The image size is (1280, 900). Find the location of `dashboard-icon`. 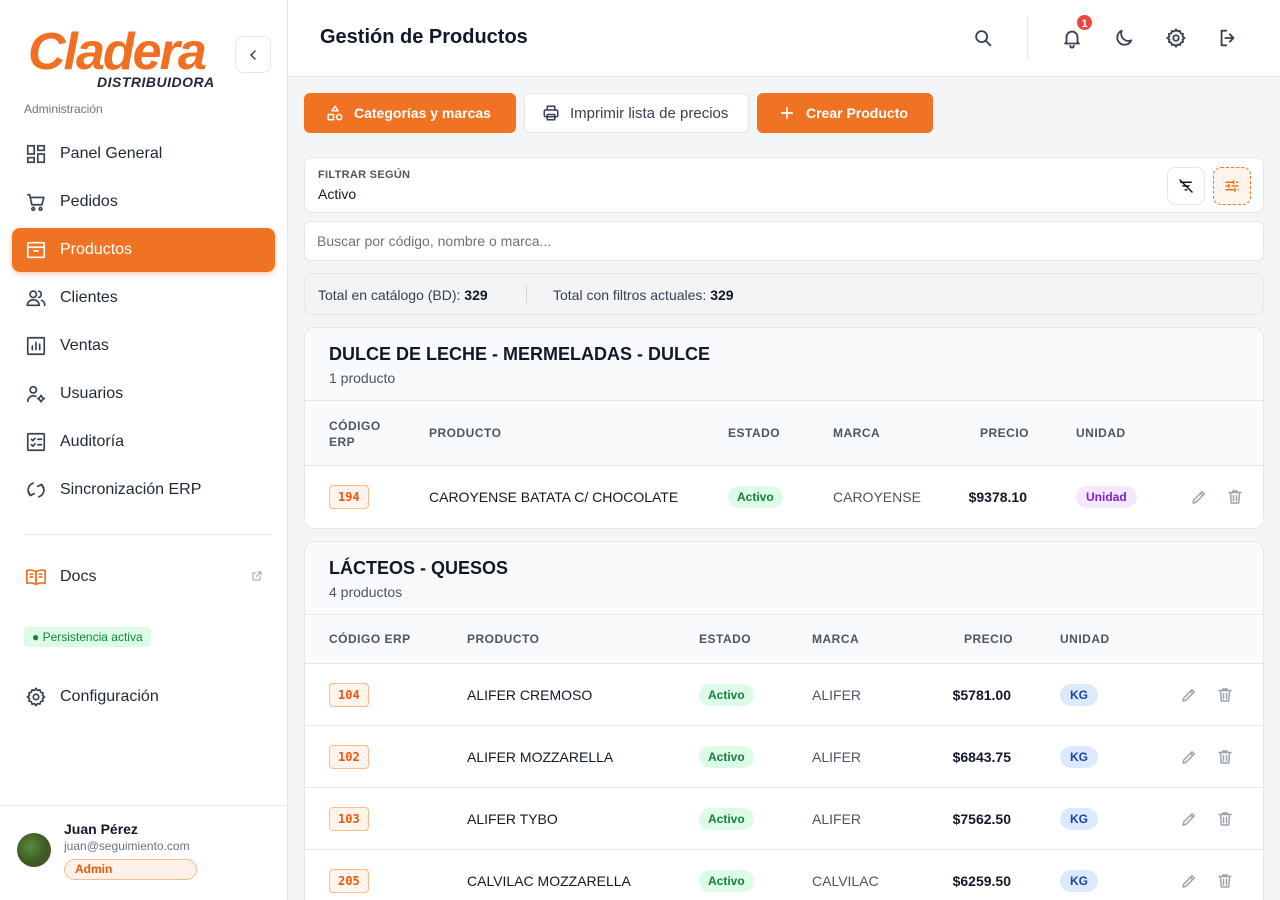

dashboard-icon is located at coordinates (36, 154).